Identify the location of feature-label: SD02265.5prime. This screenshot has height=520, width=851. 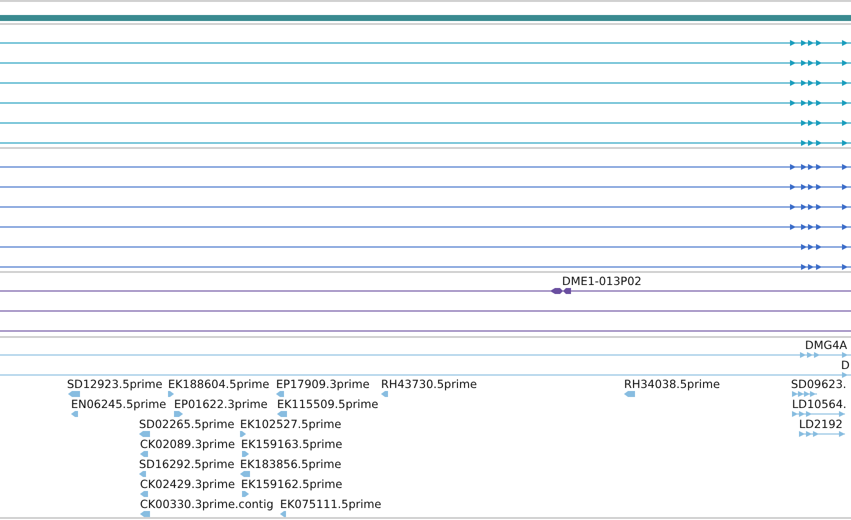
(186, 424).